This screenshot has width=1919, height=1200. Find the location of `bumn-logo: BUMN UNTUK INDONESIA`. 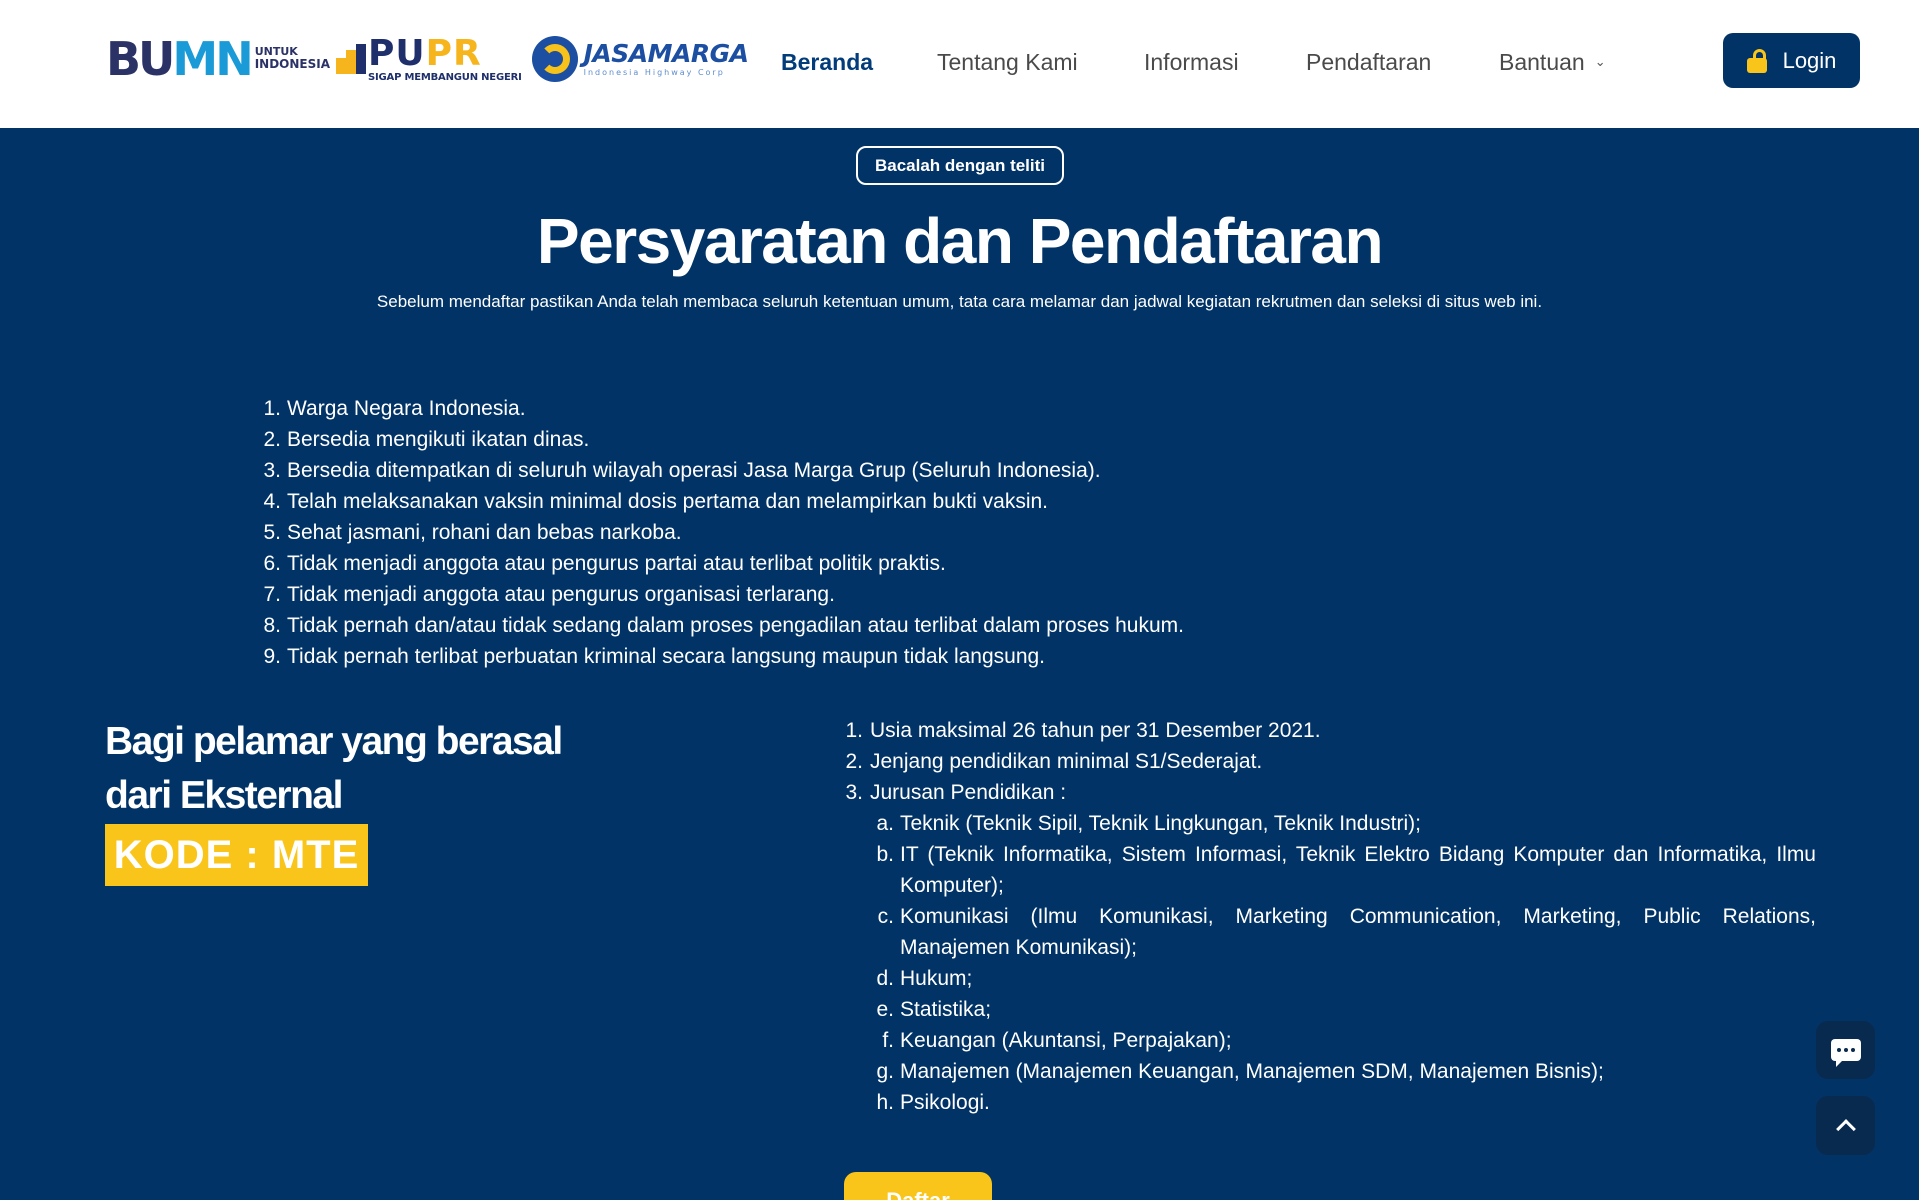

bumn-logo: BUMN UNTUK INDONESIA is located at coordinates (218, 59).